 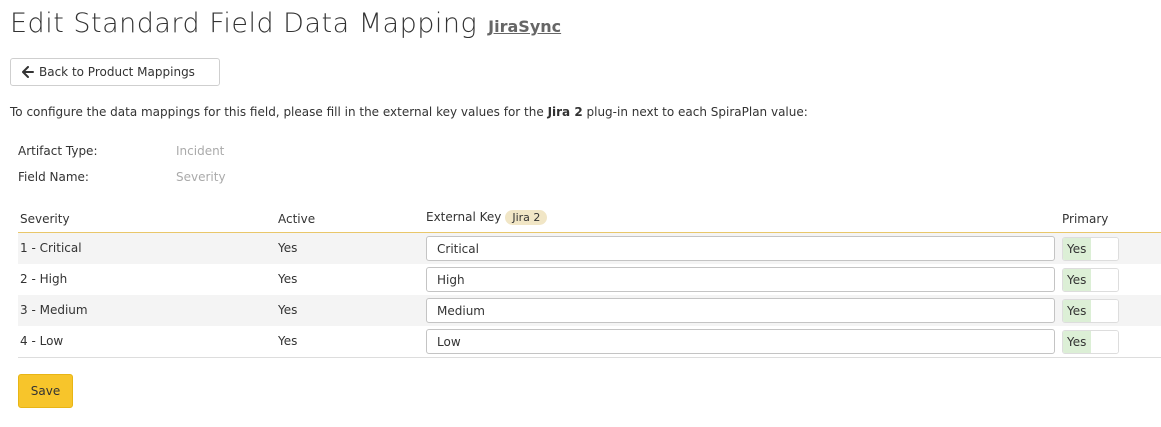 What do you see at coordinates (54, 310) in the screenshot?
I see `row-severity: 3 - Medium` at bounding box center [54, 310].